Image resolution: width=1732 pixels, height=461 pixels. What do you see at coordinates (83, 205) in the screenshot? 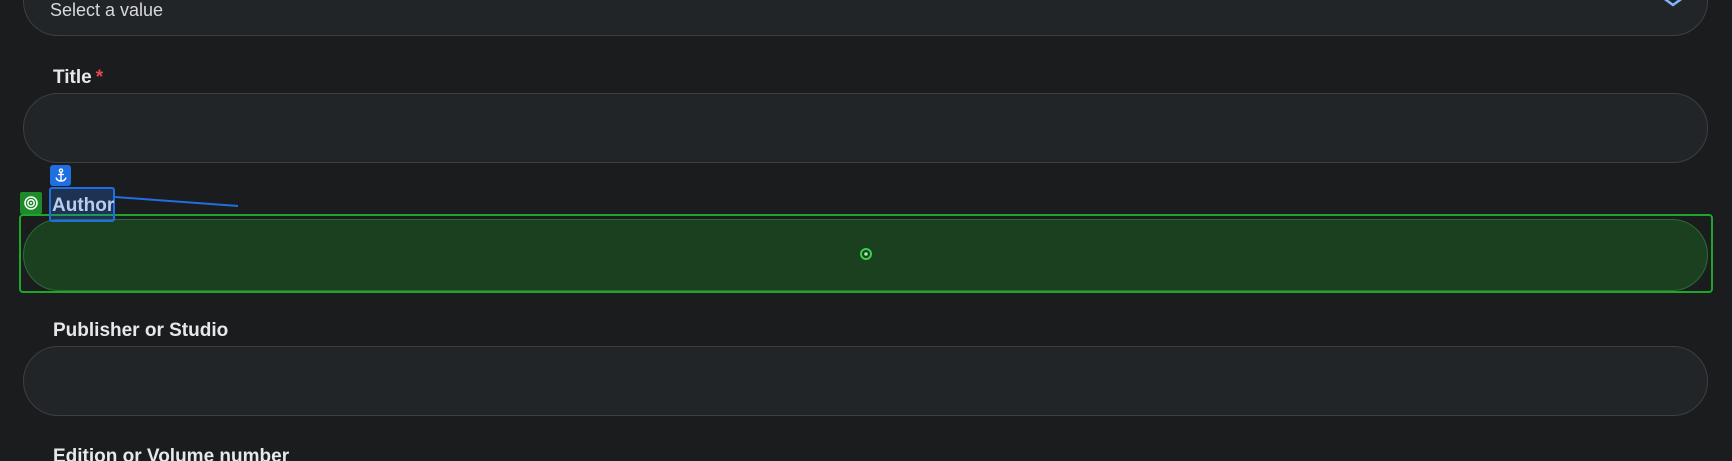
I see `author-label: Author` at bounding box center [83, 205].